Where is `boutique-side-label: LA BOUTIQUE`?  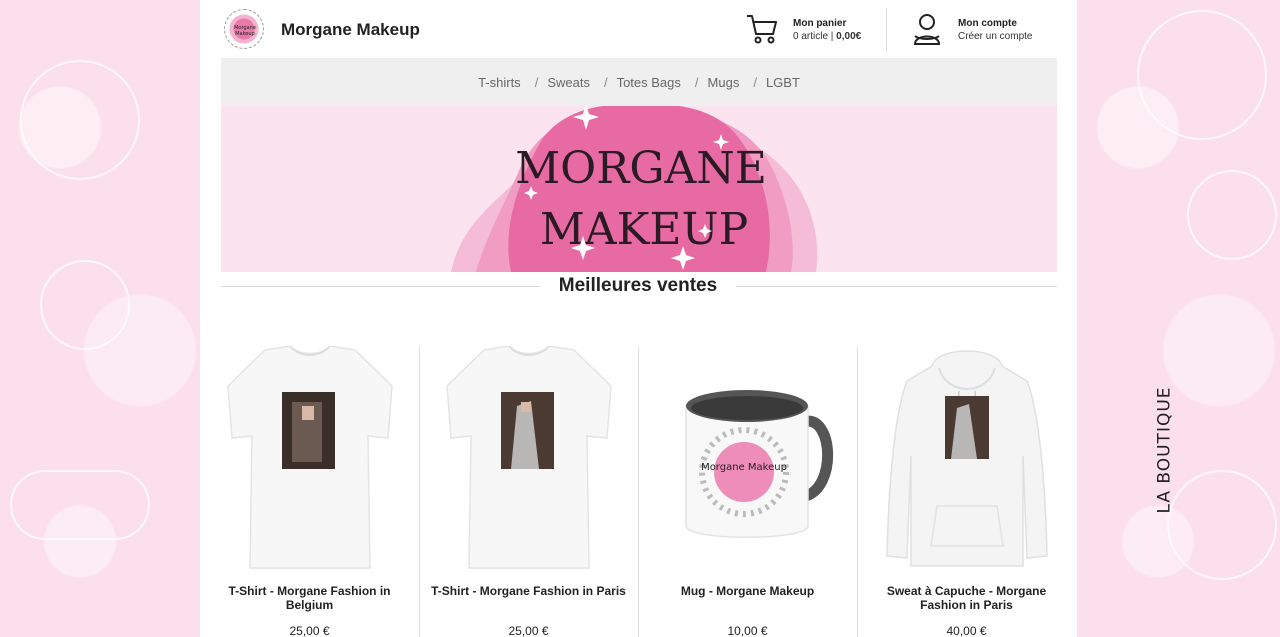 boutique-side-label: LA BOUTIQUE is located at coordinates (1165, 450).